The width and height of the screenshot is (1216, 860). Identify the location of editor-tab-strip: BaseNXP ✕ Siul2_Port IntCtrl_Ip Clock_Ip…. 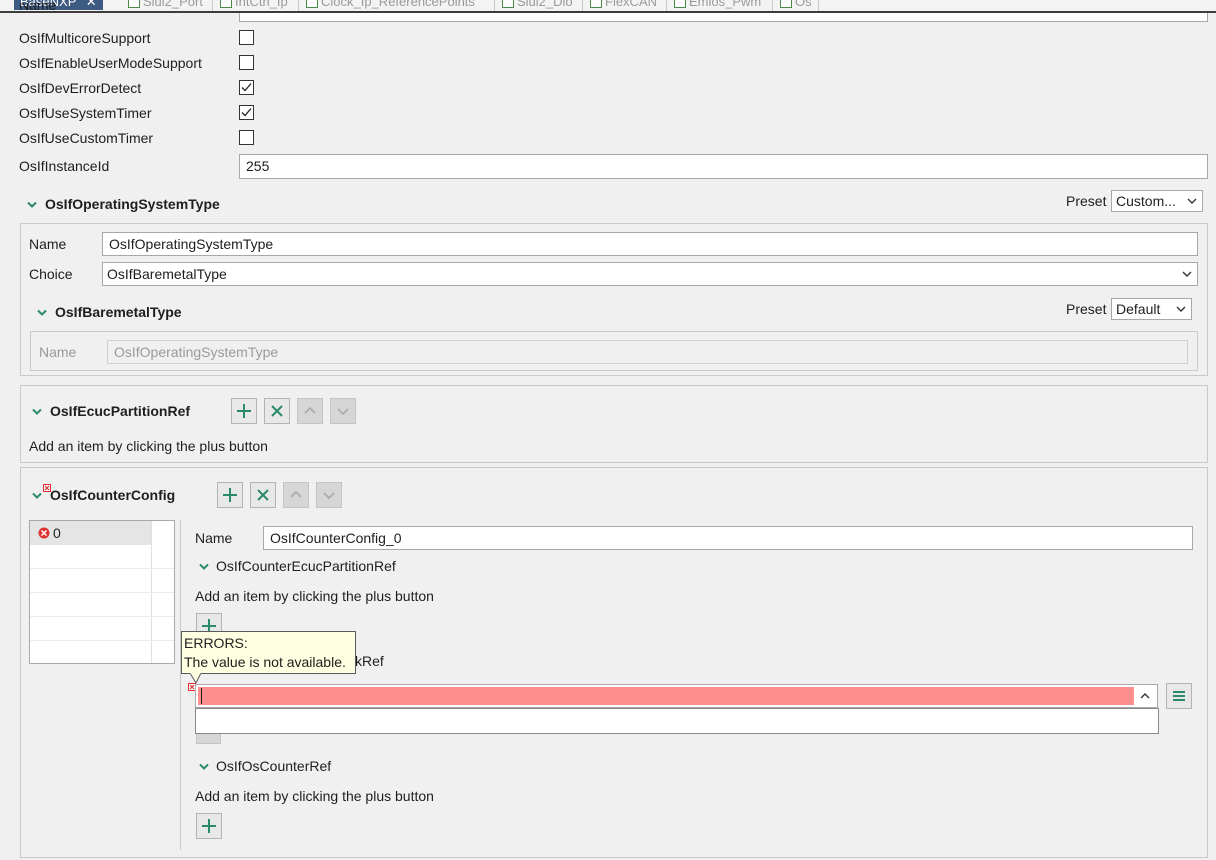
(608, 6).